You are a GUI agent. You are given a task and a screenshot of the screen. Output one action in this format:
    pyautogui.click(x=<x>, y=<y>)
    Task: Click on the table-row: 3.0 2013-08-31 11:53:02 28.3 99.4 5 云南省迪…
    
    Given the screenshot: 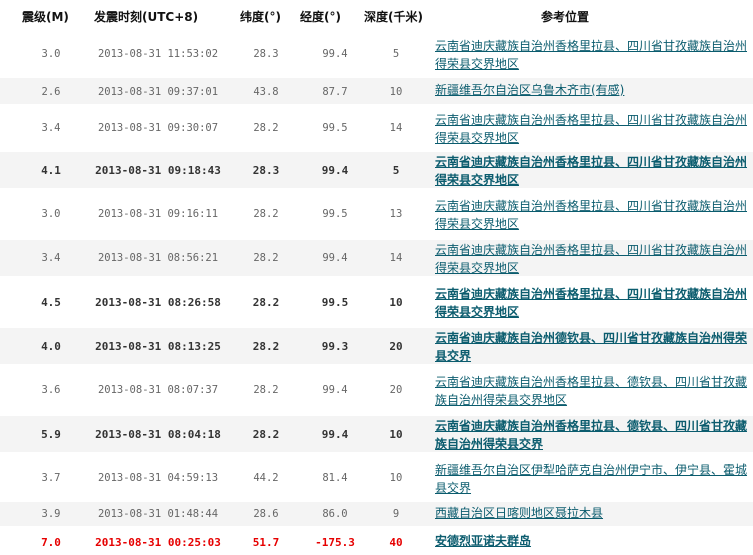 What is the action you would take?
    pyautogui.click(x=376, y=54)
    